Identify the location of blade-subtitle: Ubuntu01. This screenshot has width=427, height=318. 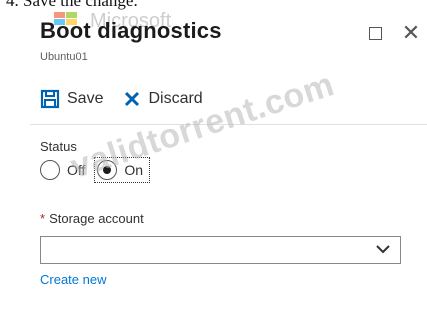
(64, 57).